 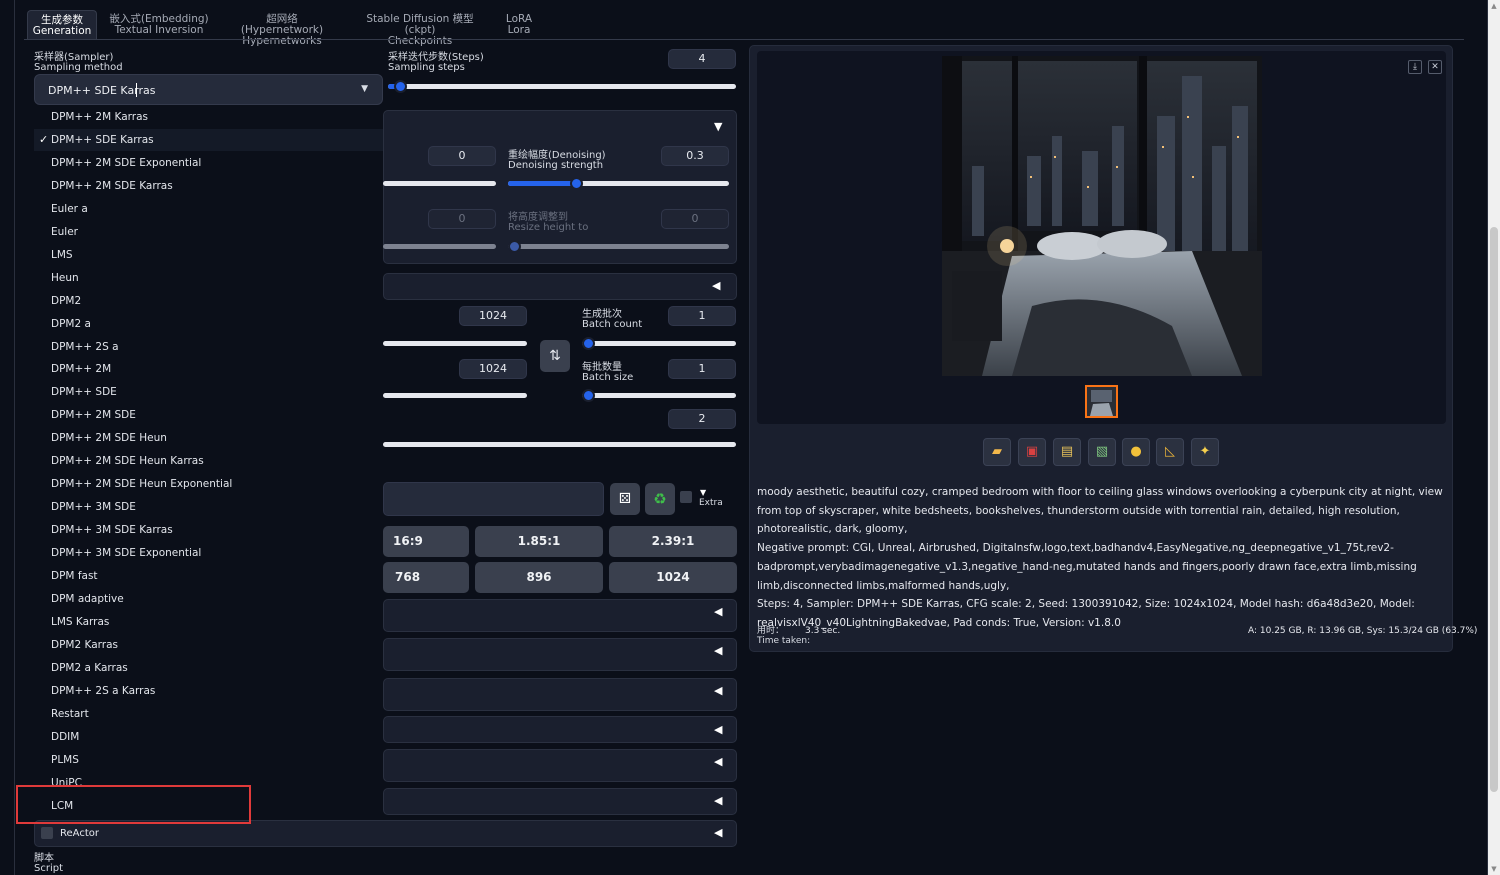 What do you see at coordinates (718, 127) in the screenshot?
I see `collapse-triangle-icon: ▼` at bounding box center [718, 127].